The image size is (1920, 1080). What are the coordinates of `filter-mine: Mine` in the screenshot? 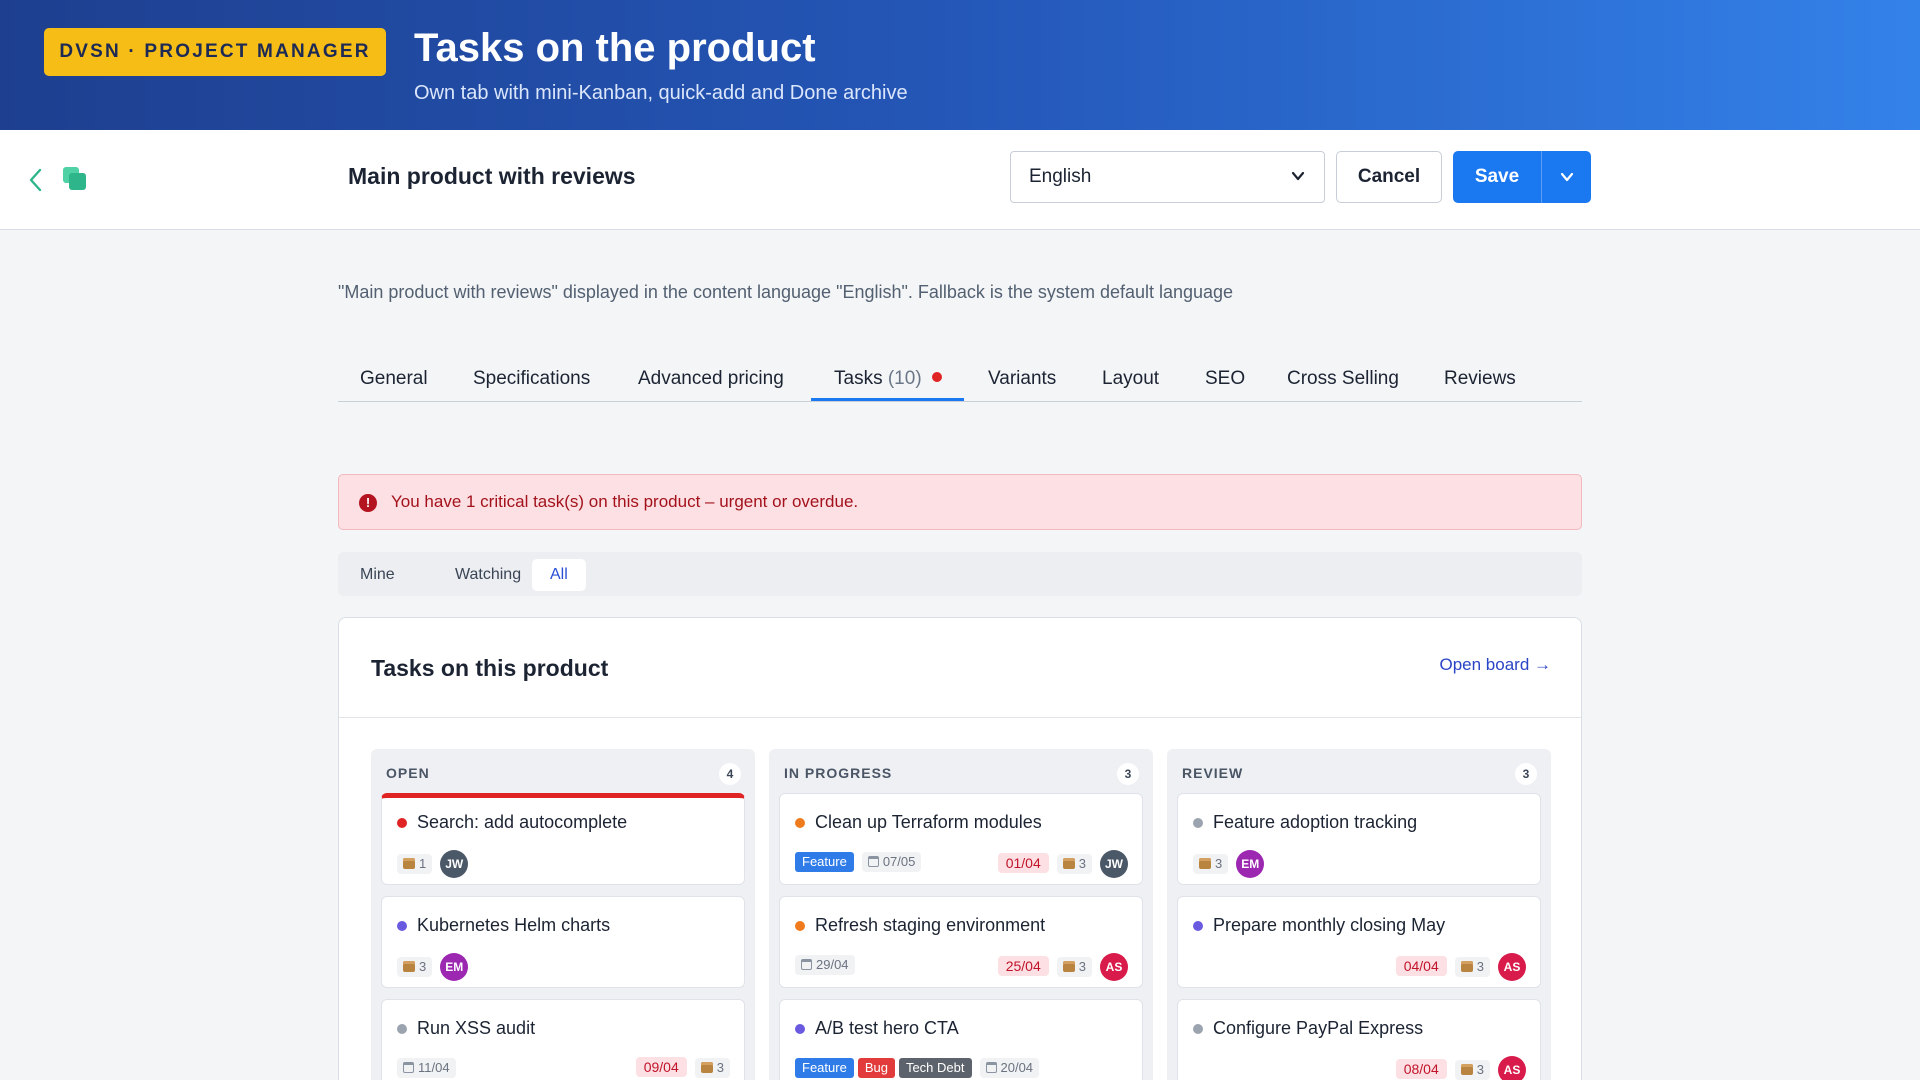 It's located at (377, 575).